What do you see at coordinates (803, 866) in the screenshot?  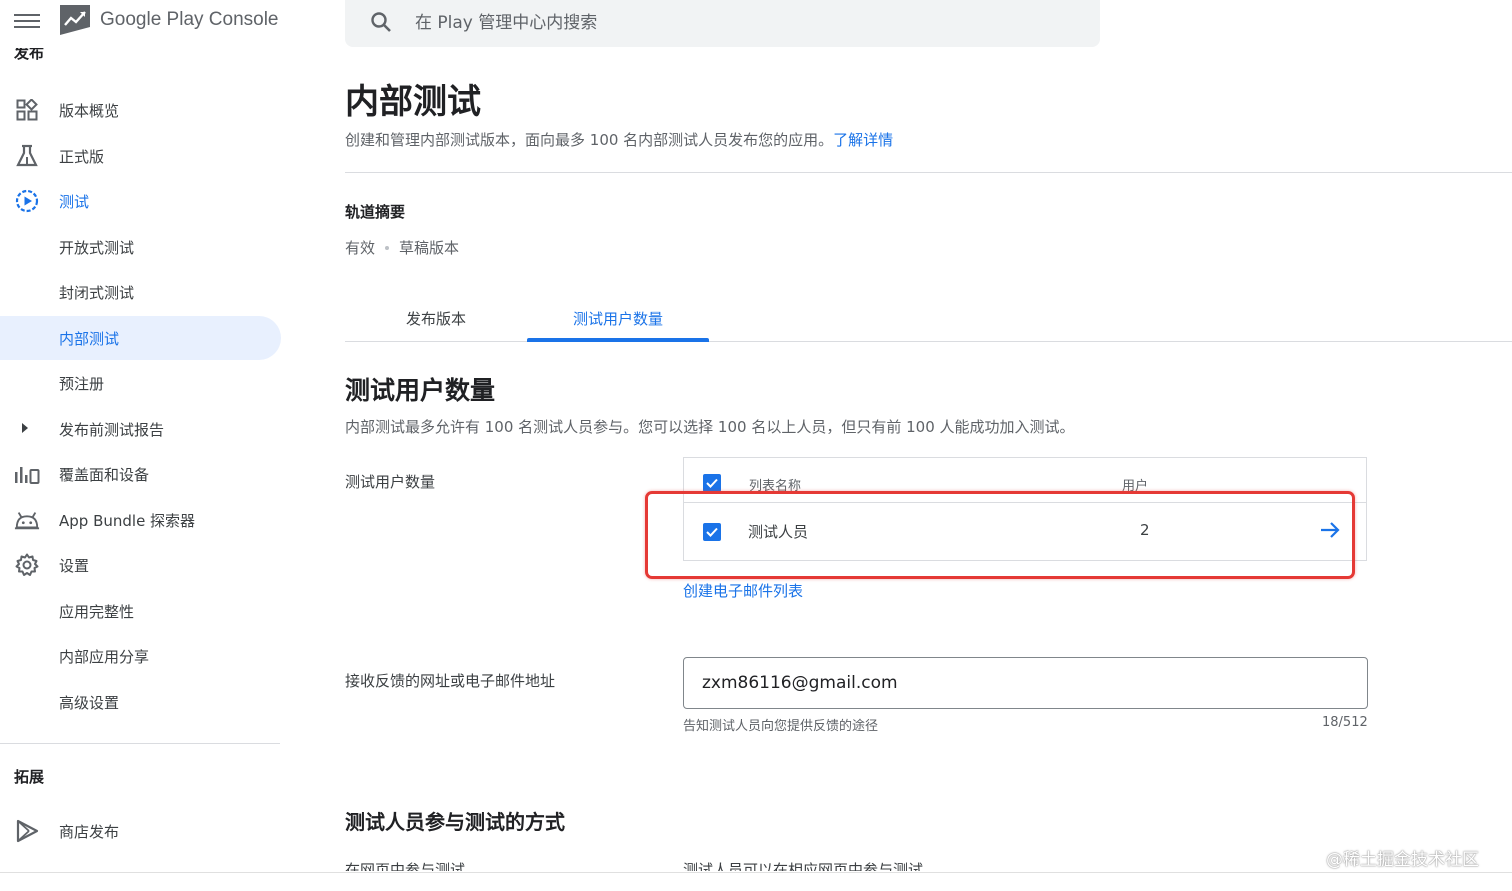 I see `join-on-web-description: 测试人员可以在相应网页中参与测试` at bounding box center [803, 866].